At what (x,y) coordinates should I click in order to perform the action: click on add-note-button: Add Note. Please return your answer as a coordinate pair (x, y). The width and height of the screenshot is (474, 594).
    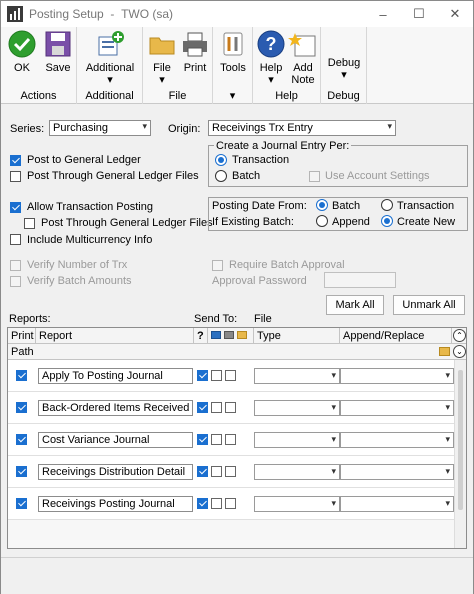
    Looking at the image, I should click on (303, 57).